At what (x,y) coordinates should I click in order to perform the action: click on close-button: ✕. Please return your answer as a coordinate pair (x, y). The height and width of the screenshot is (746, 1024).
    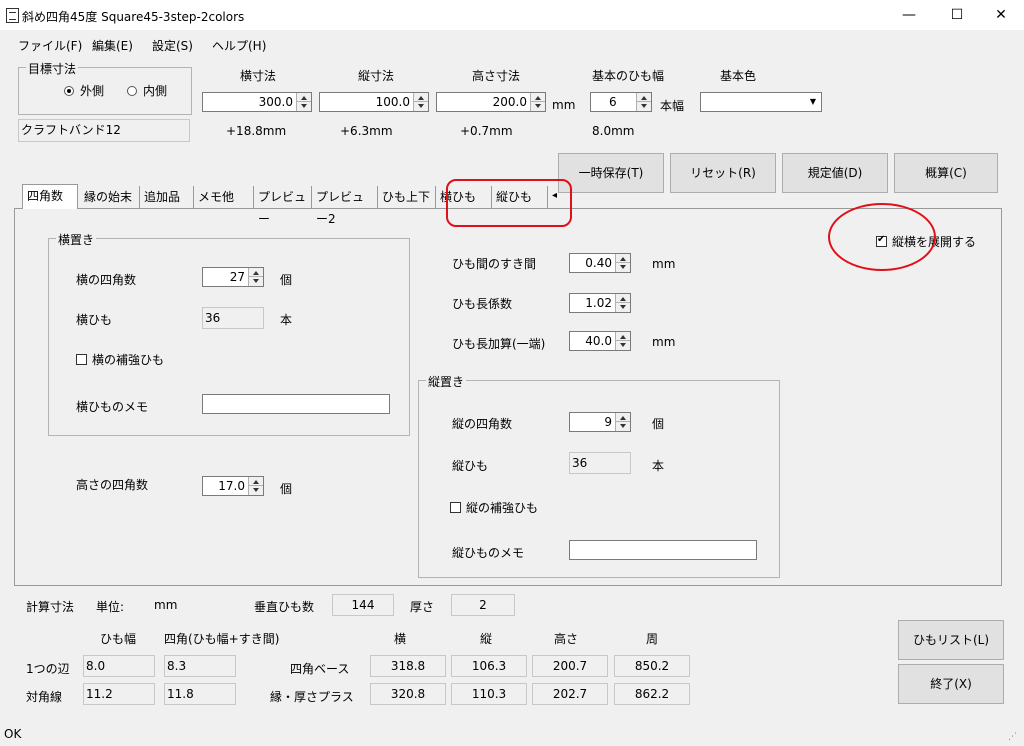
    Looking at the image, I should click on (1001, 15).